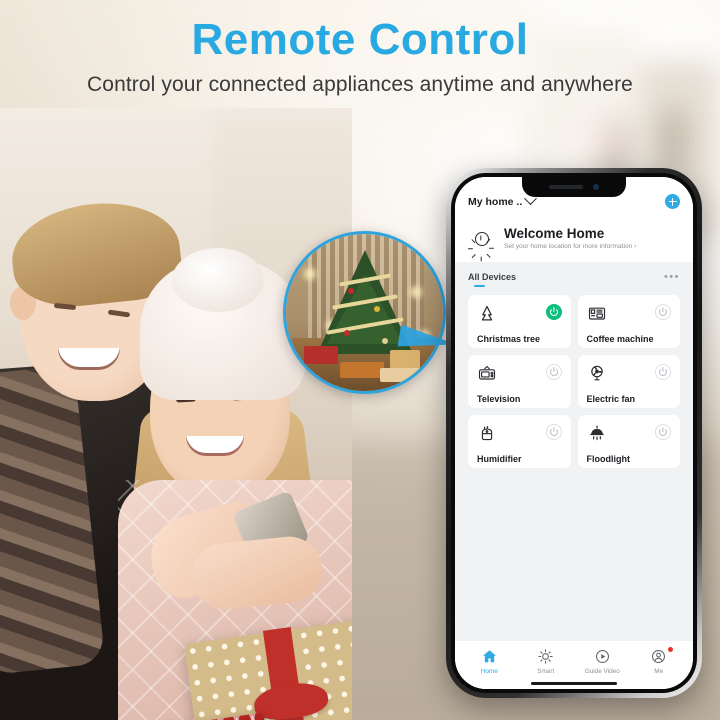  I want to click on nav-label: Me, so click(659, 671).